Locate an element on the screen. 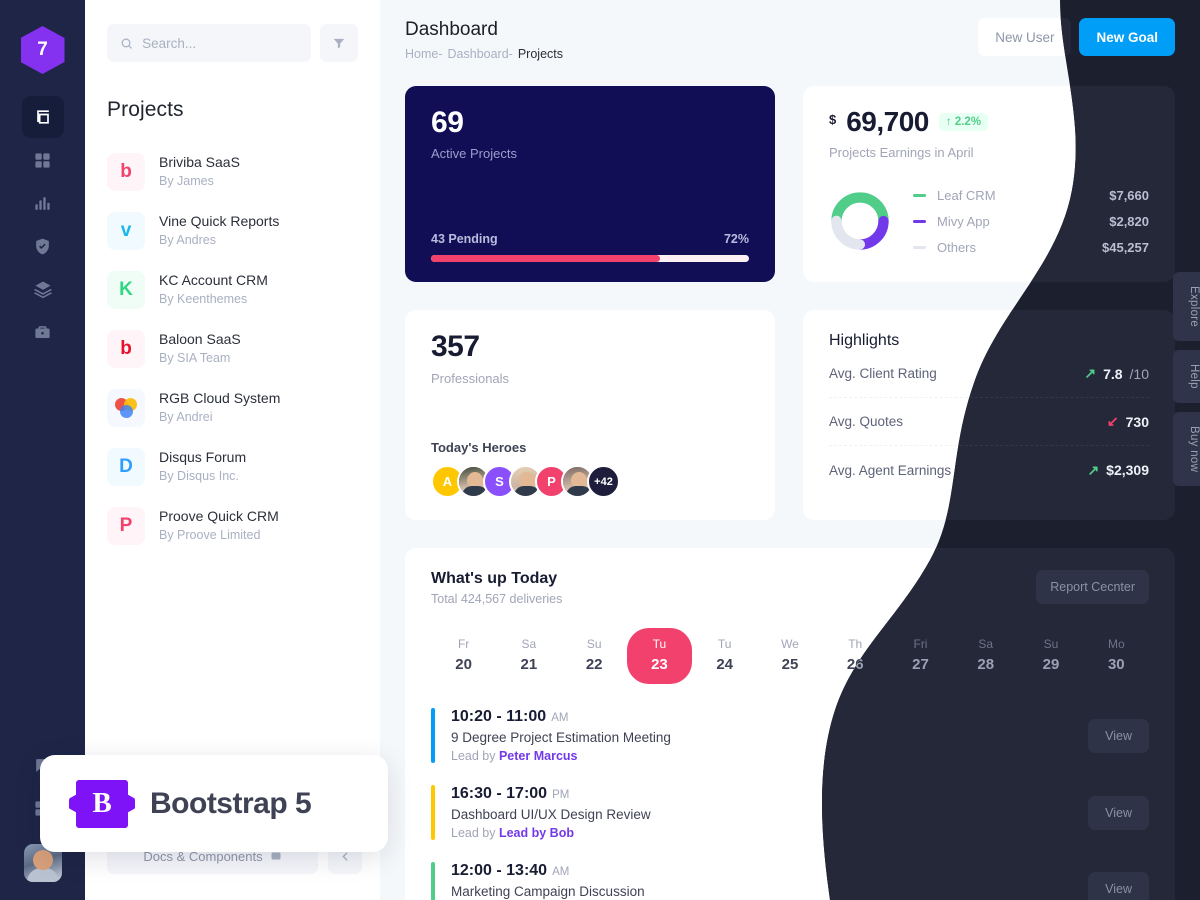  day-of-week: Sa is located at coordinates (986, 644).